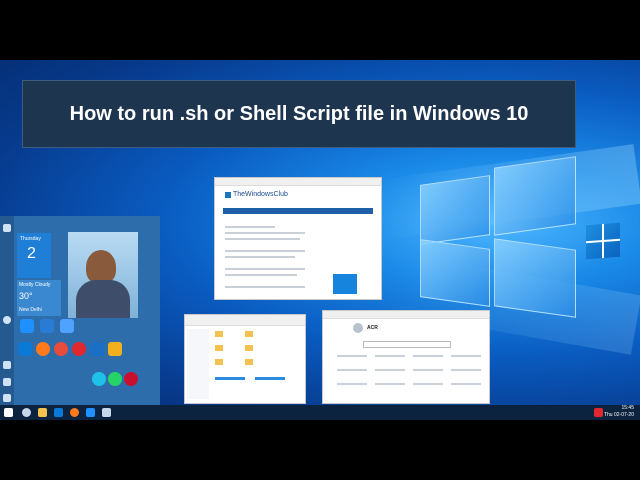 Image resolution: width=640 pixels, height=480 pixels. Describe the element at coordinates (61, 349) in the screenshot. I see `chrome-icon` at that location.